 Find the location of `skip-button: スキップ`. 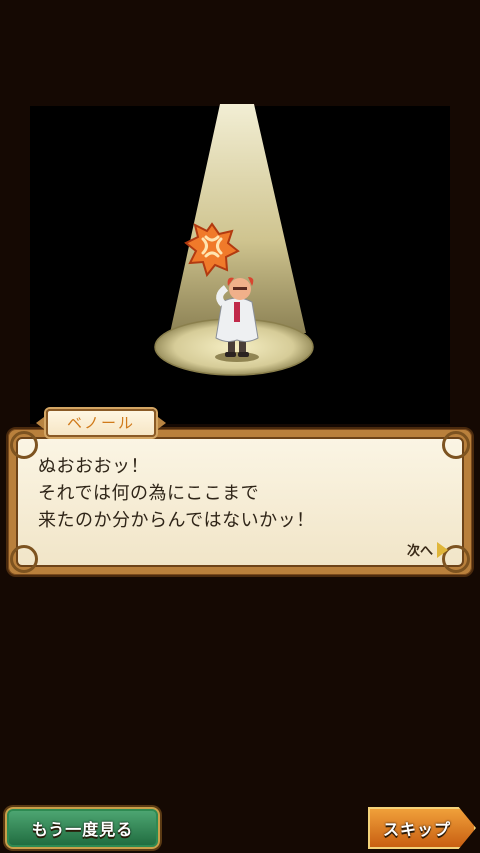

skip-button: スキップ is located at coordinates (422, 828).